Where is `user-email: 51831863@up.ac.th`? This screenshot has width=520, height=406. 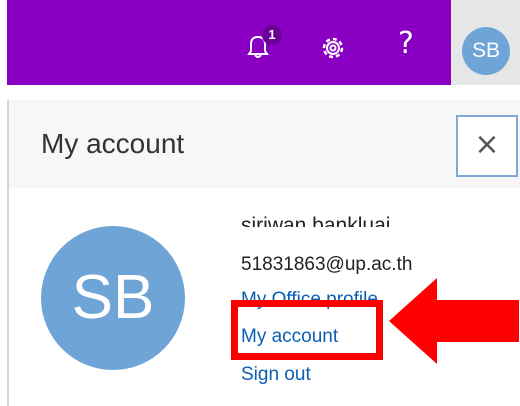
user-email: 51831863@up.ac.th is located at coordinates (327, 264).